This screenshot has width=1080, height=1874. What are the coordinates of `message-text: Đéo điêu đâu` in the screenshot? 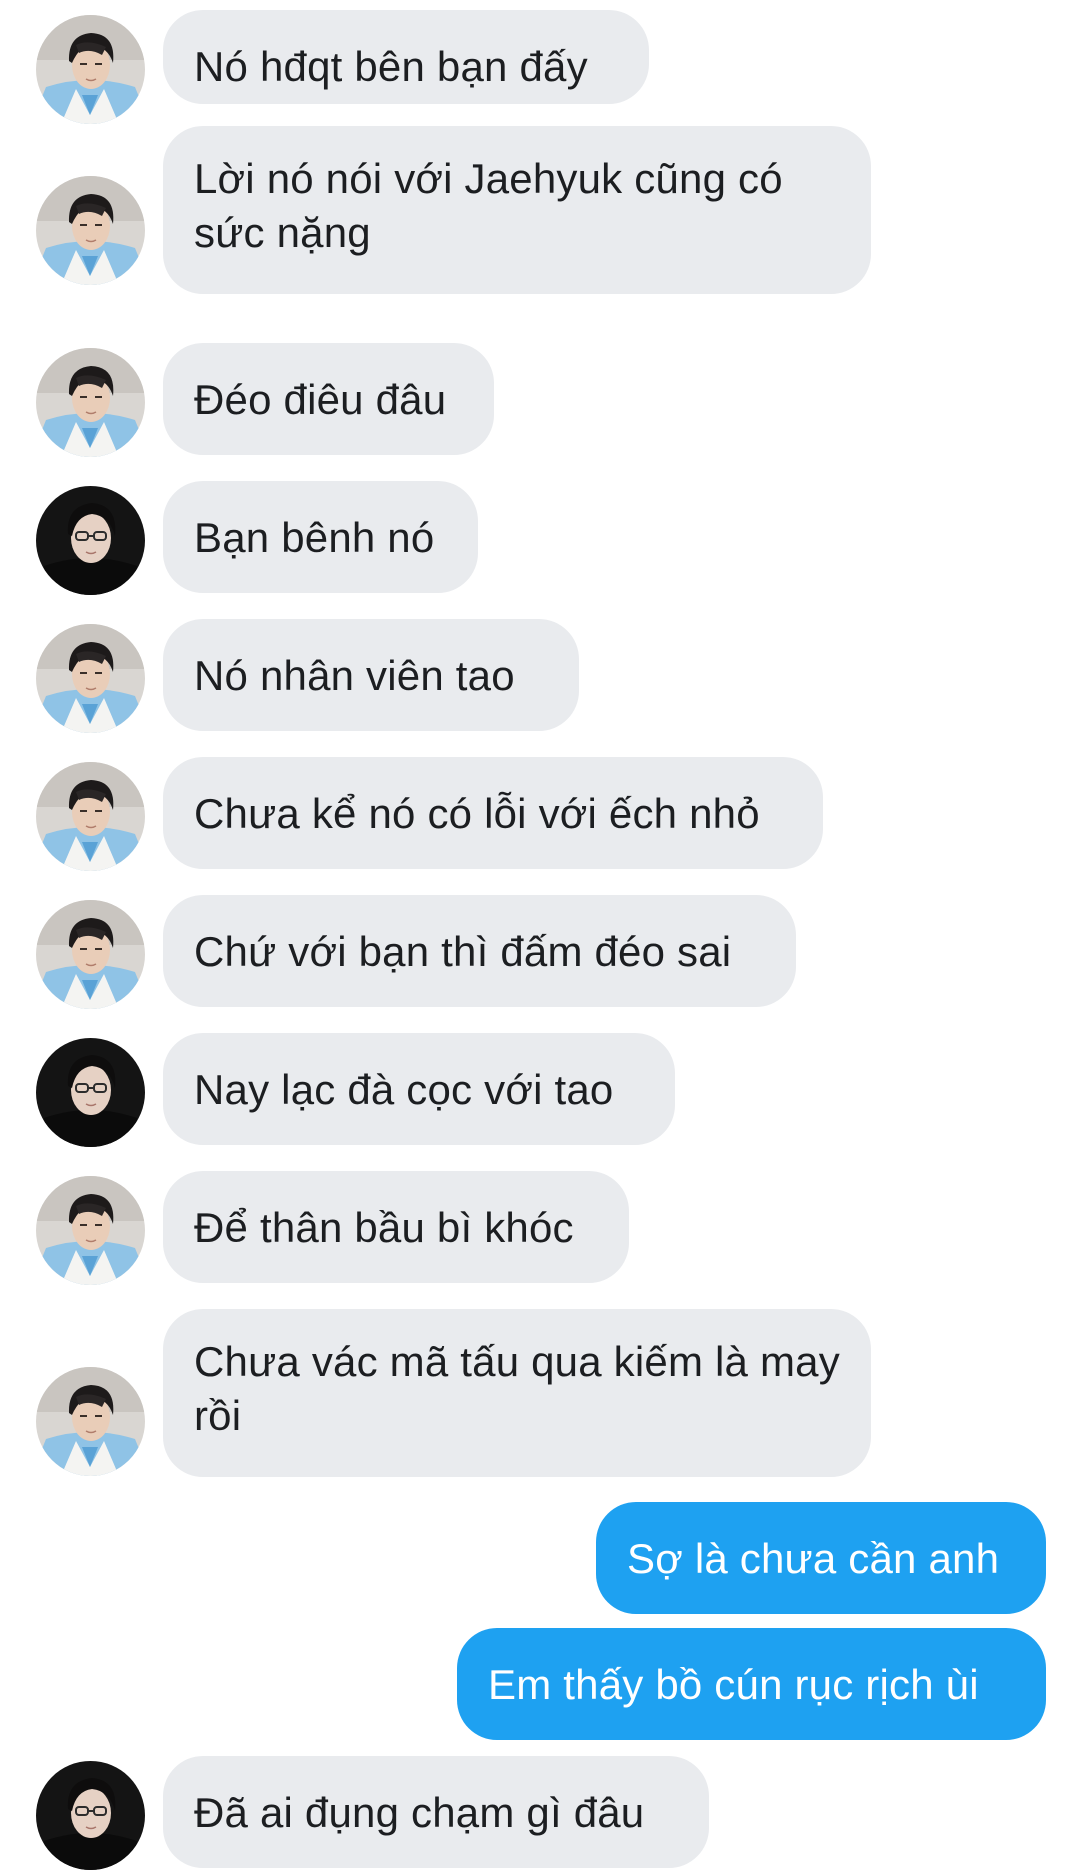 It's located at (320, 399).